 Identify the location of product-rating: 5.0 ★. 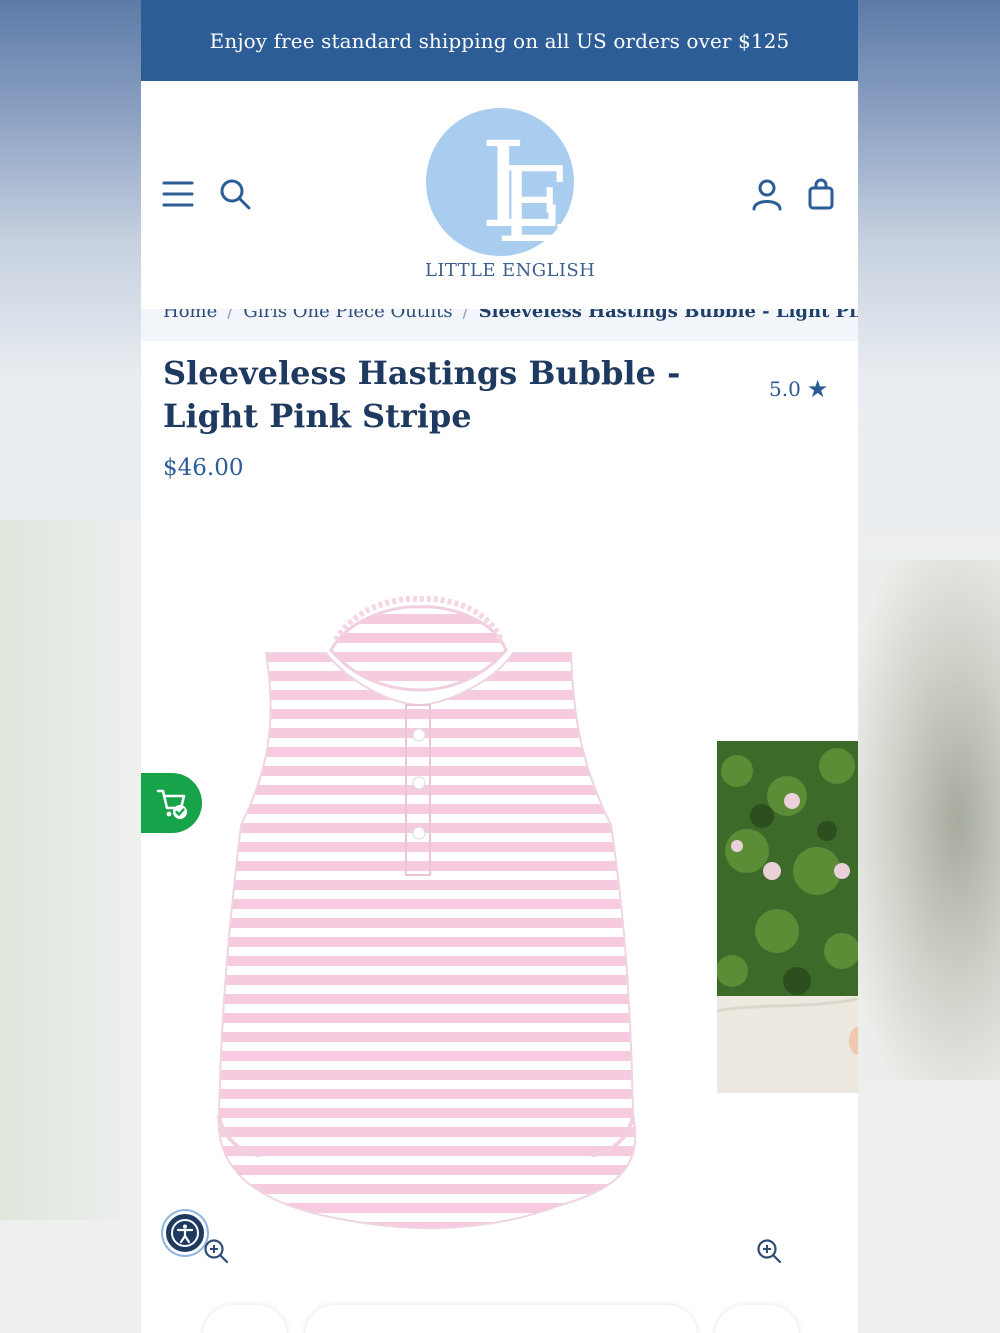
(798, 389).